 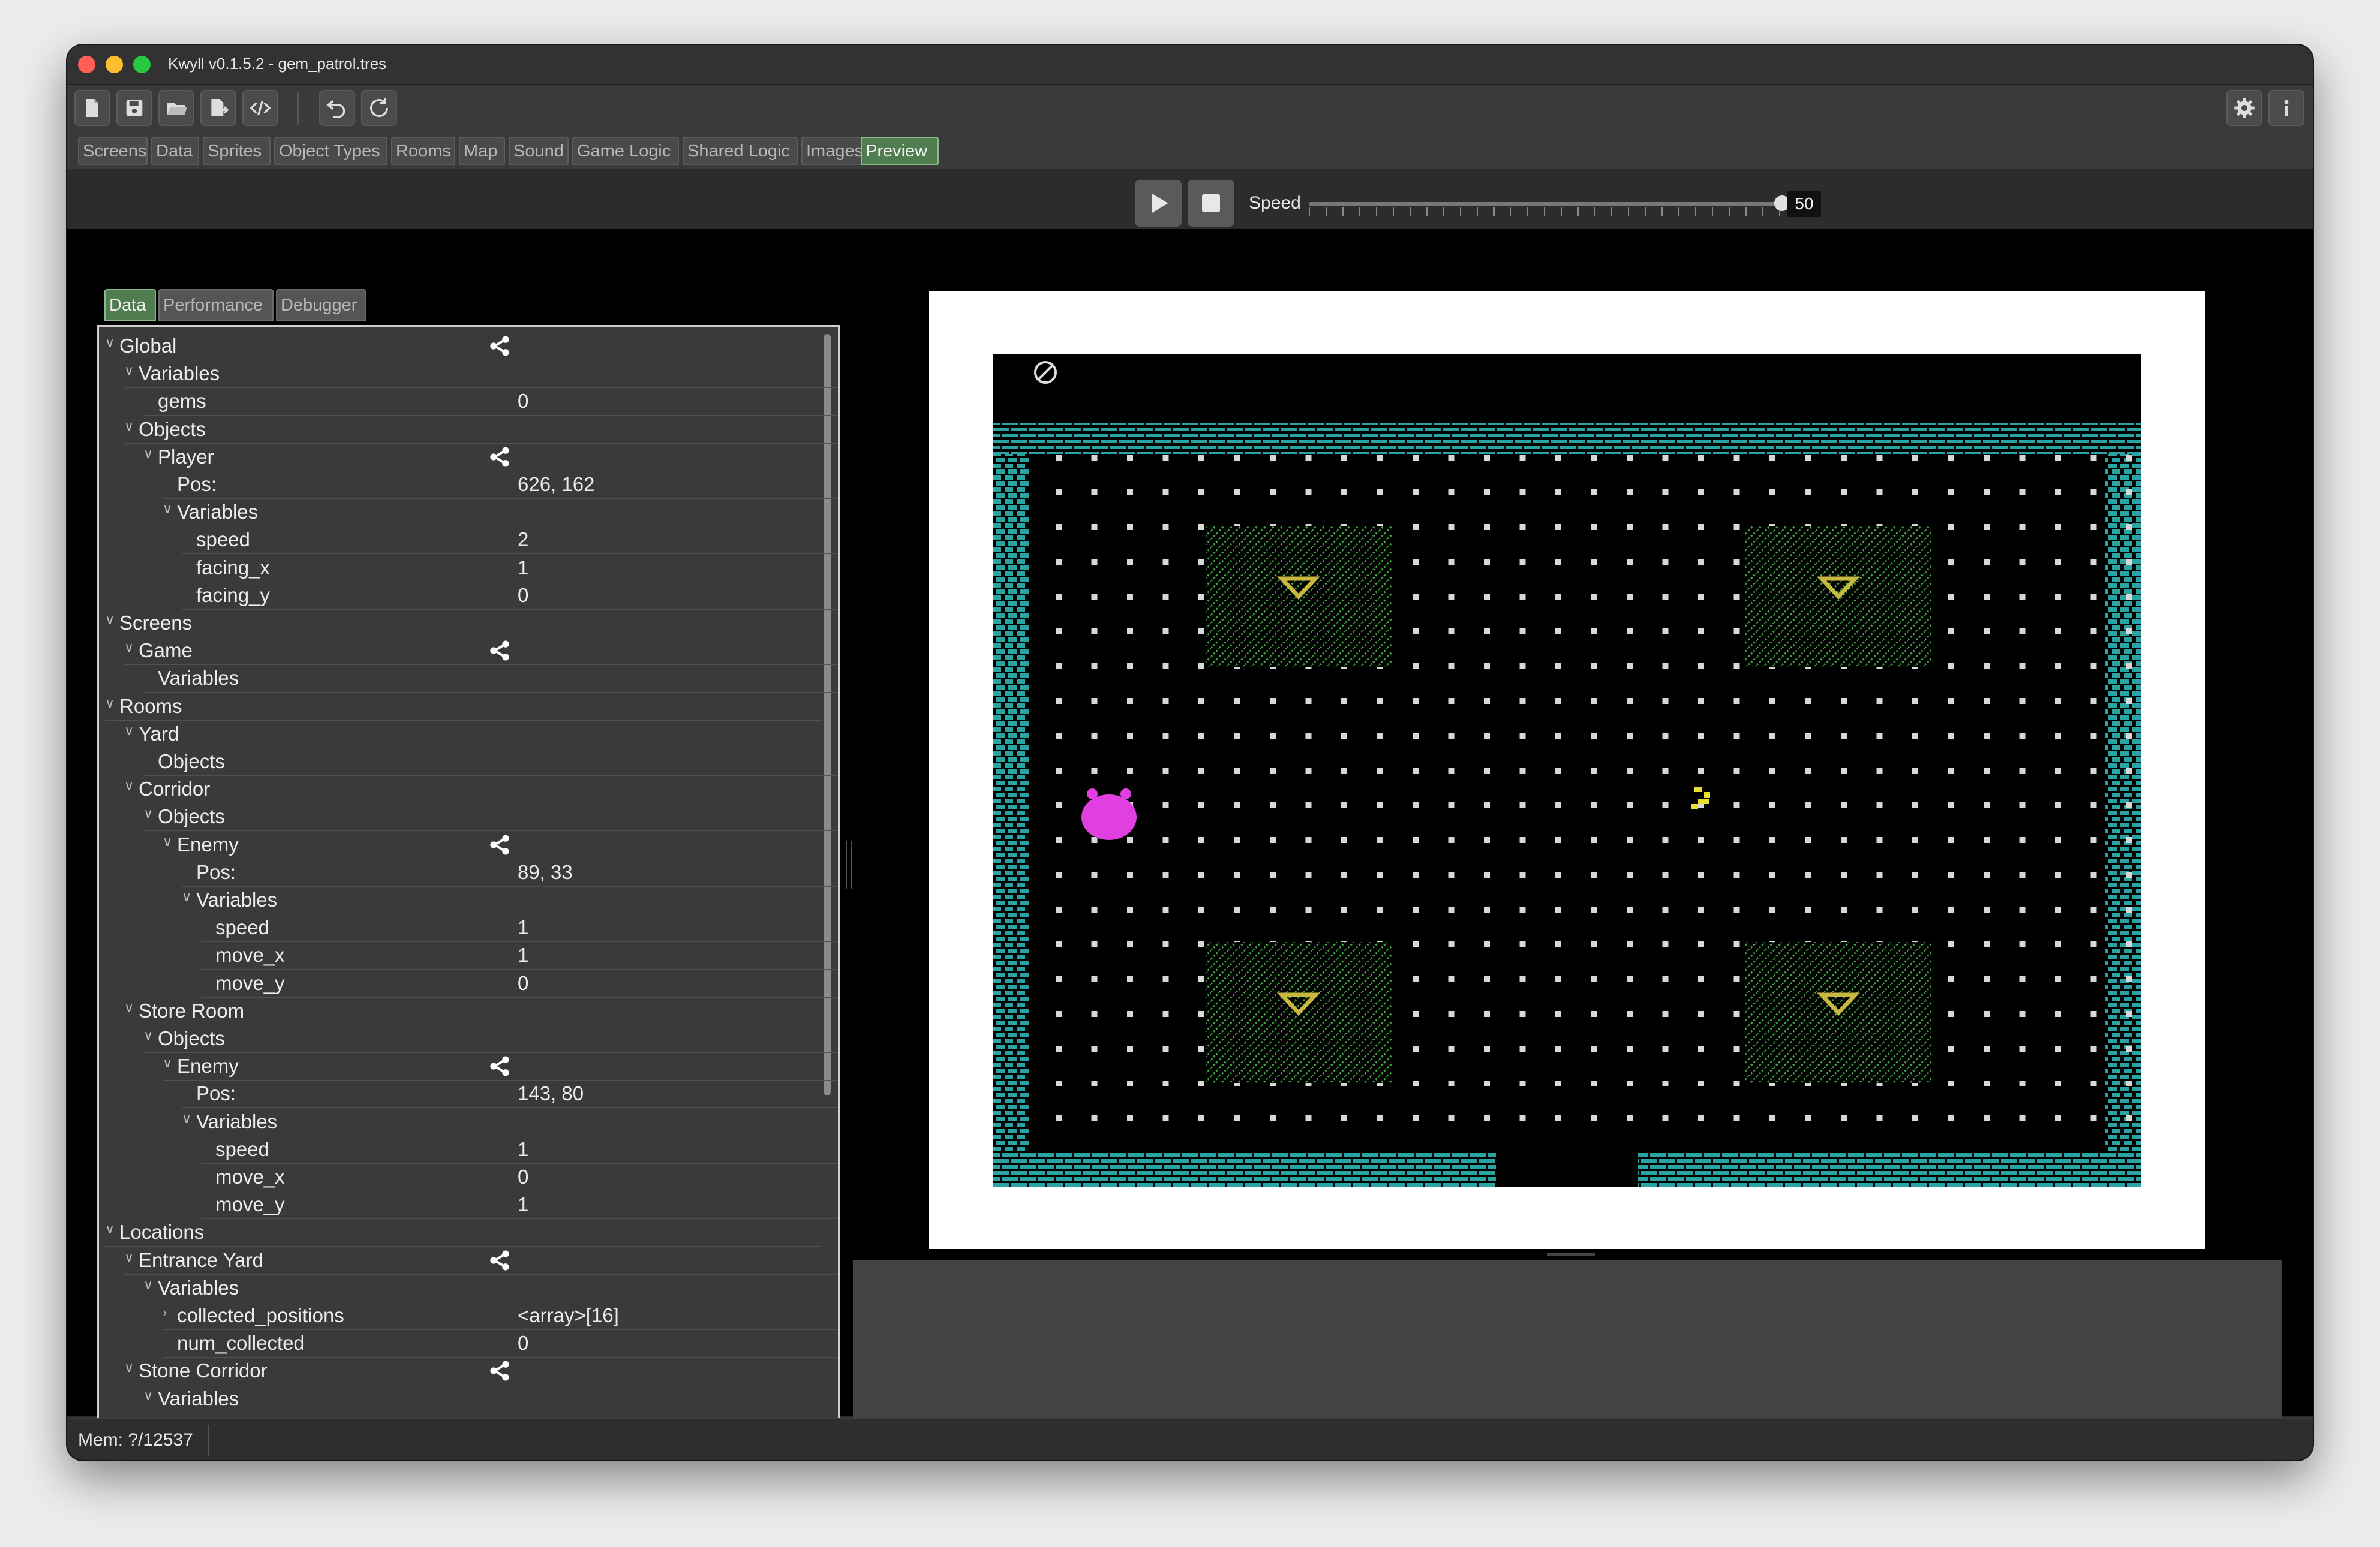 What do you see at coordinates (740, 151) in the screenshot?
I see `tab-shared-logic: Shared Logic` at bounding box center [740, 151].